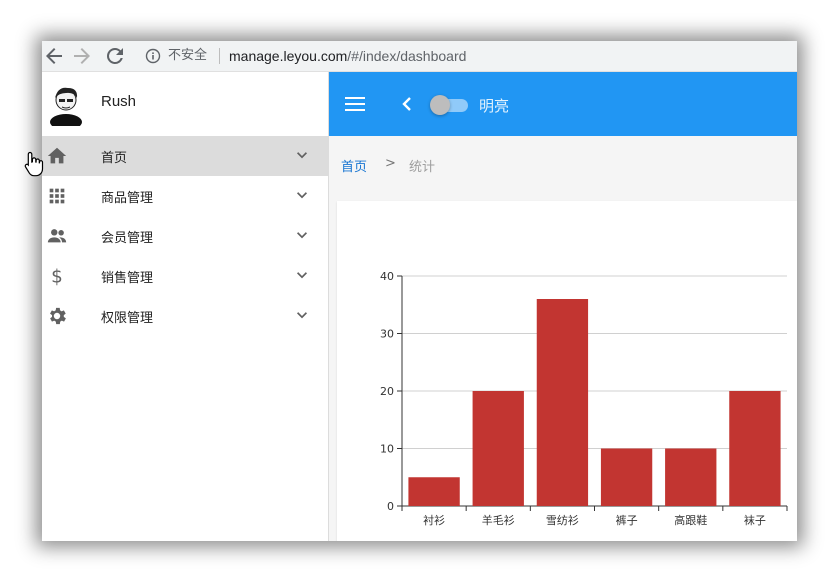 Image resolution: width=839 pixels, height=583 pixels. What do you see at coordinates (387, 449) in the screenshot?
I see `y-tick-label: 10` at bounding box center [387, 449].